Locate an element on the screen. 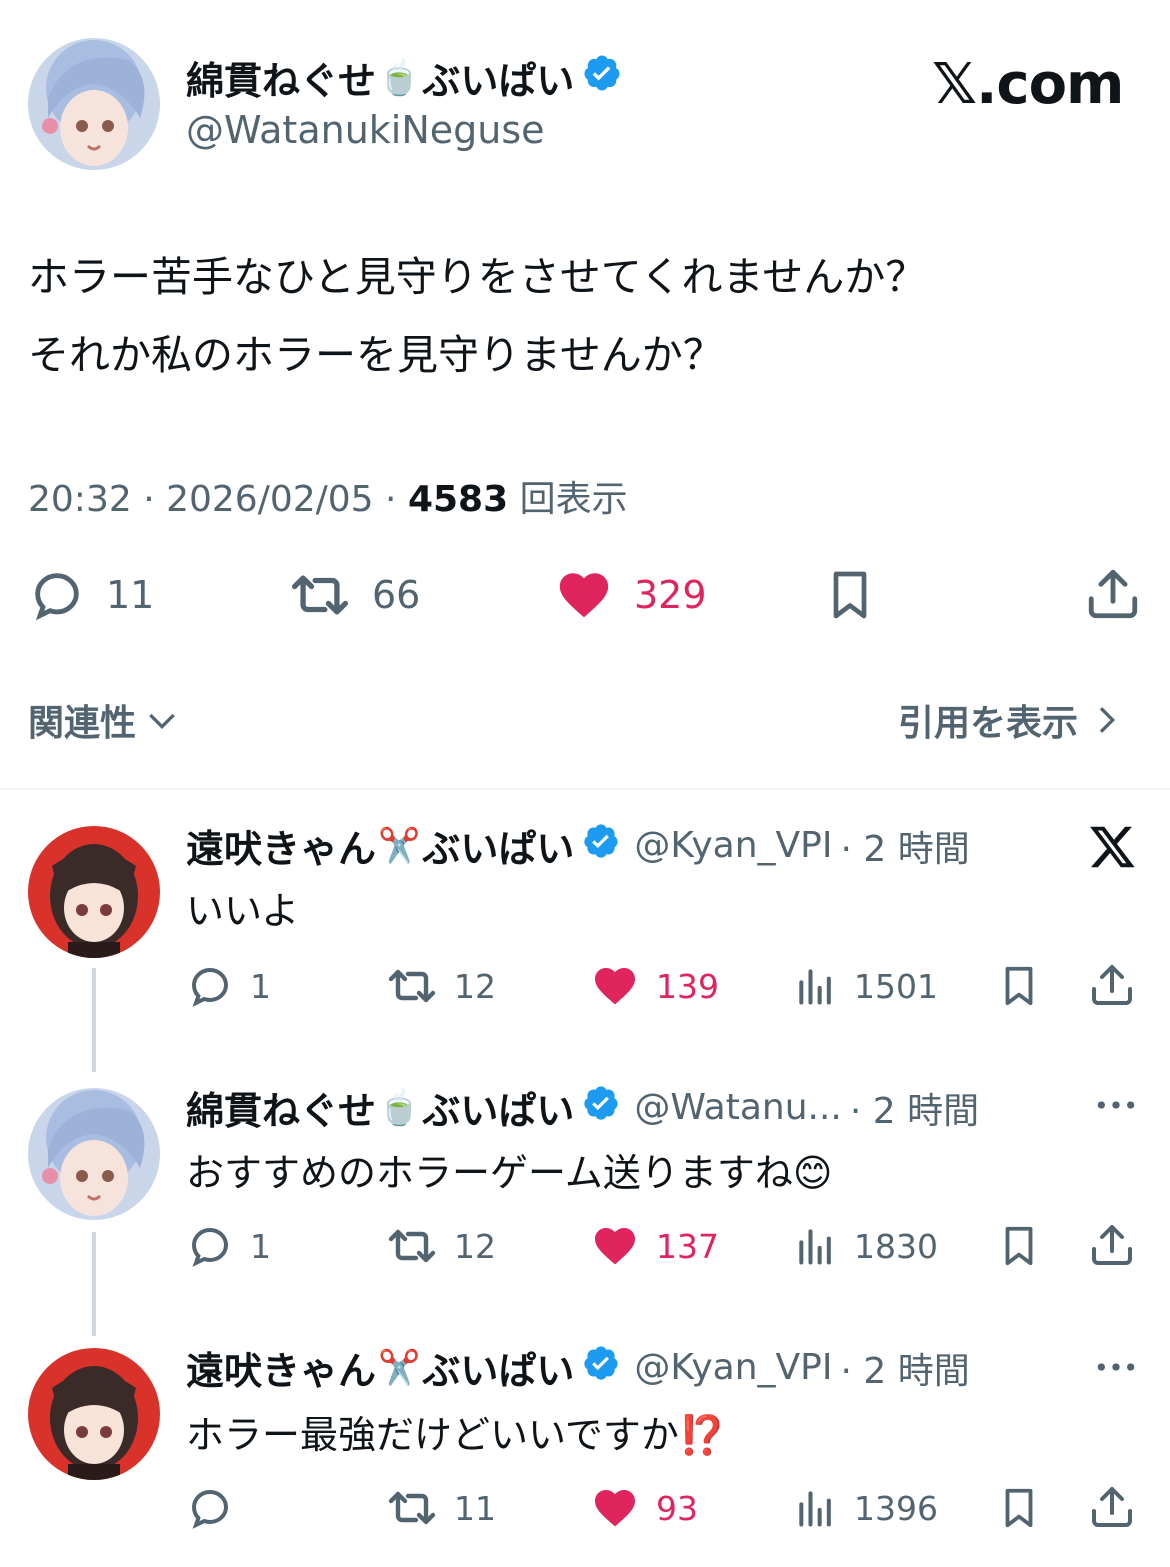 The image size is (1170, 1567). tweet-text-line1: ホラー苦手なひと見守りをさせてくれませんか？ is located at coordinates (477, 277).